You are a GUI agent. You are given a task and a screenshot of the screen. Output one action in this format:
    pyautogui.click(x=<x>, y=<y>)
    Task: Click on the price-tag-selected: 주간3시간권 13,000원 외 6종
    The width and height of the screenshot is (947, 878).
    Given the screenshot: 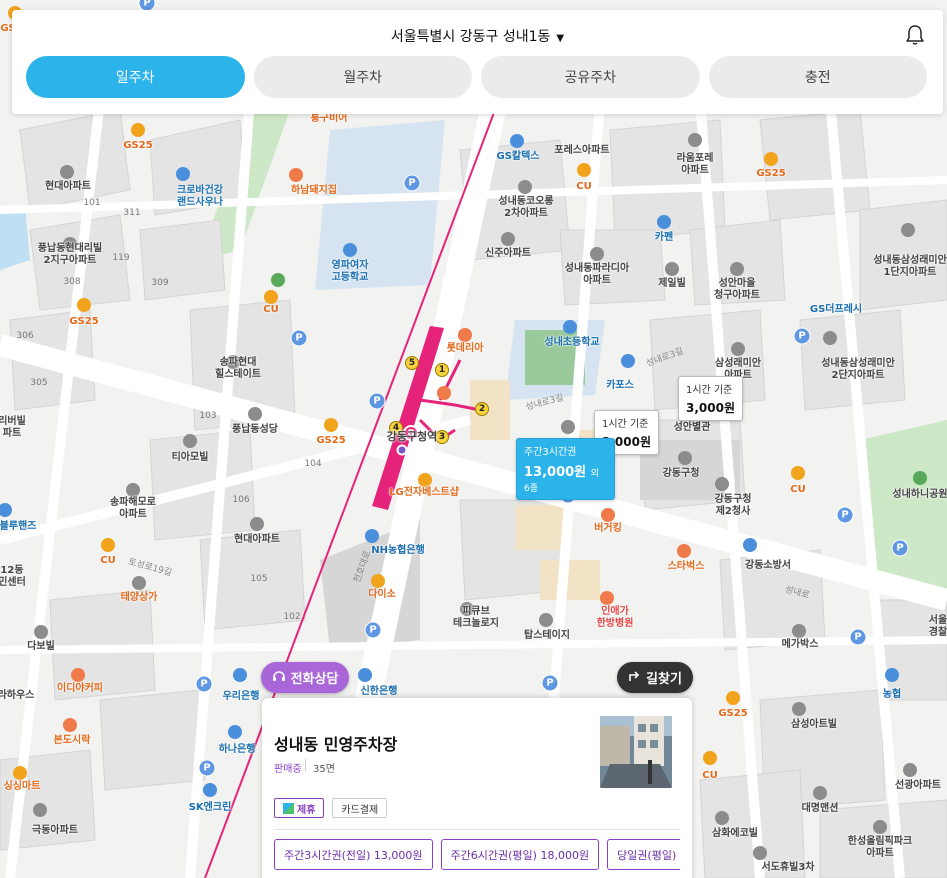 What is the action you would take?
    pyautogui.click(x=565, y=469)
    